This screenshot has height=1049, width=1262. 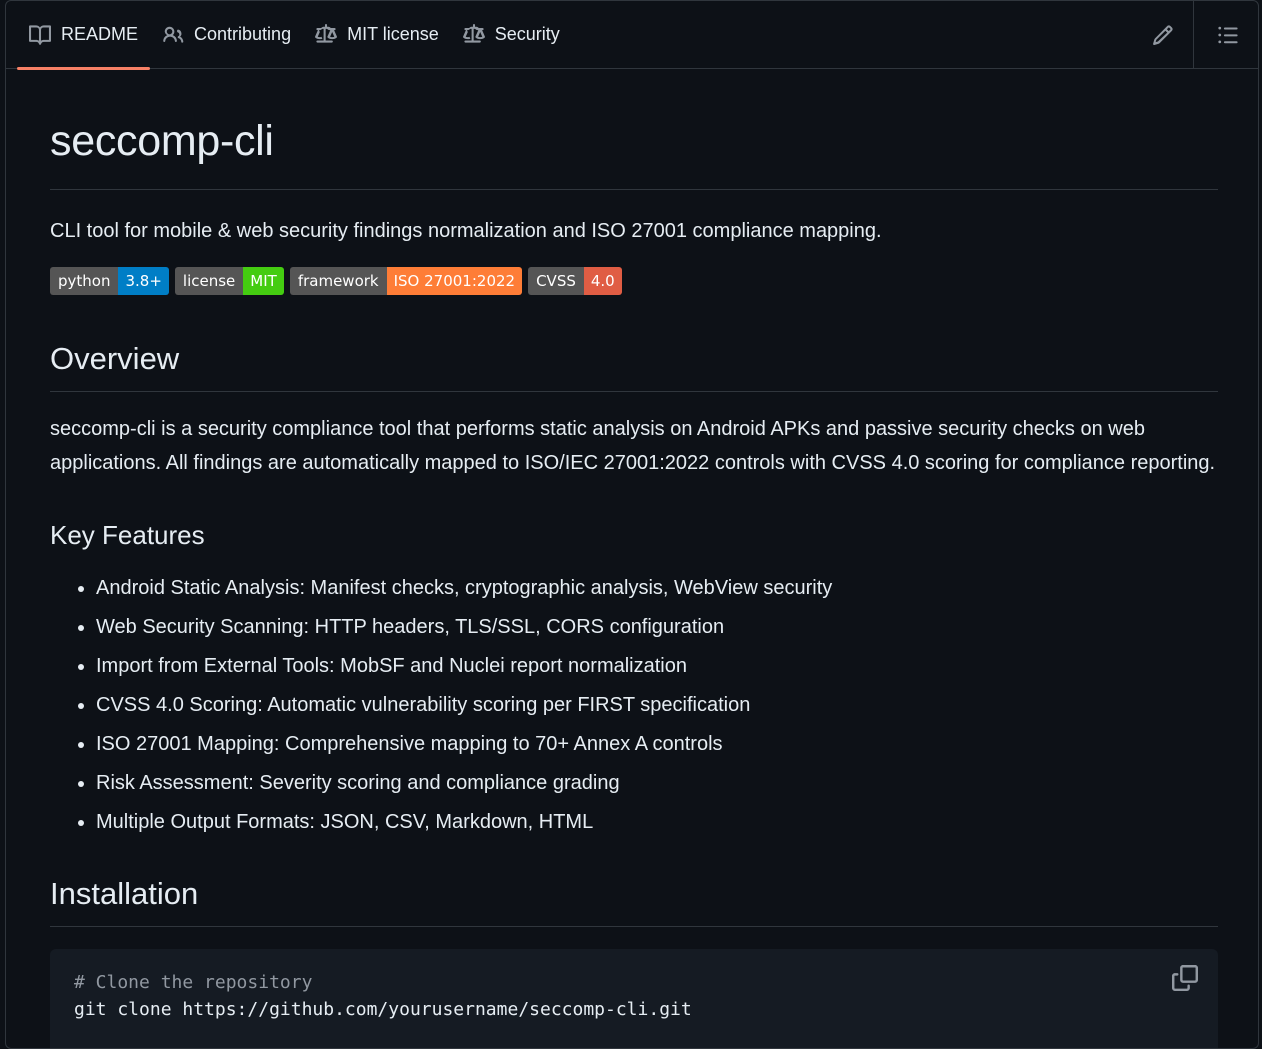 I want to click on features-heading: Key Features, so click(x=127, y=535).